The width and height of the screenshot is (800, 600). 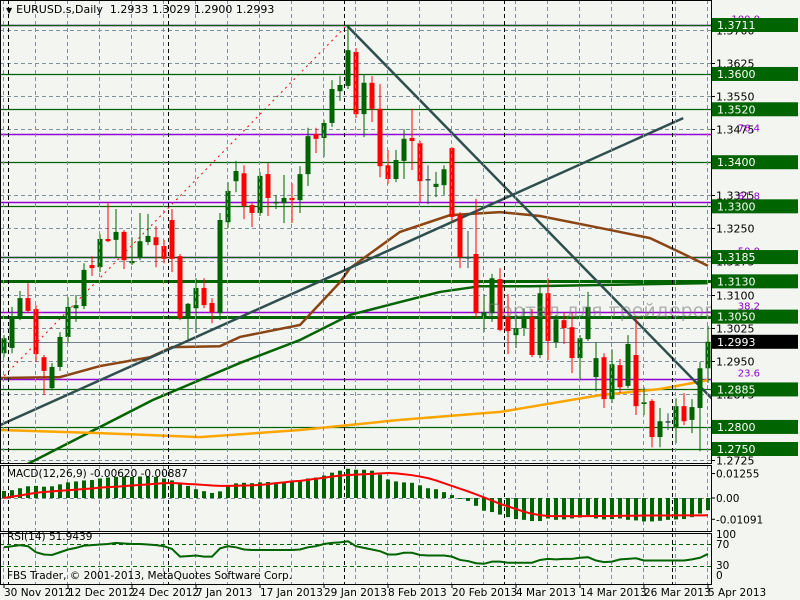 What do you see at coordinates (101, 593) in the screenshot?
I see `date-label: 12 Dec 2012` at bounding box center [101, 593].